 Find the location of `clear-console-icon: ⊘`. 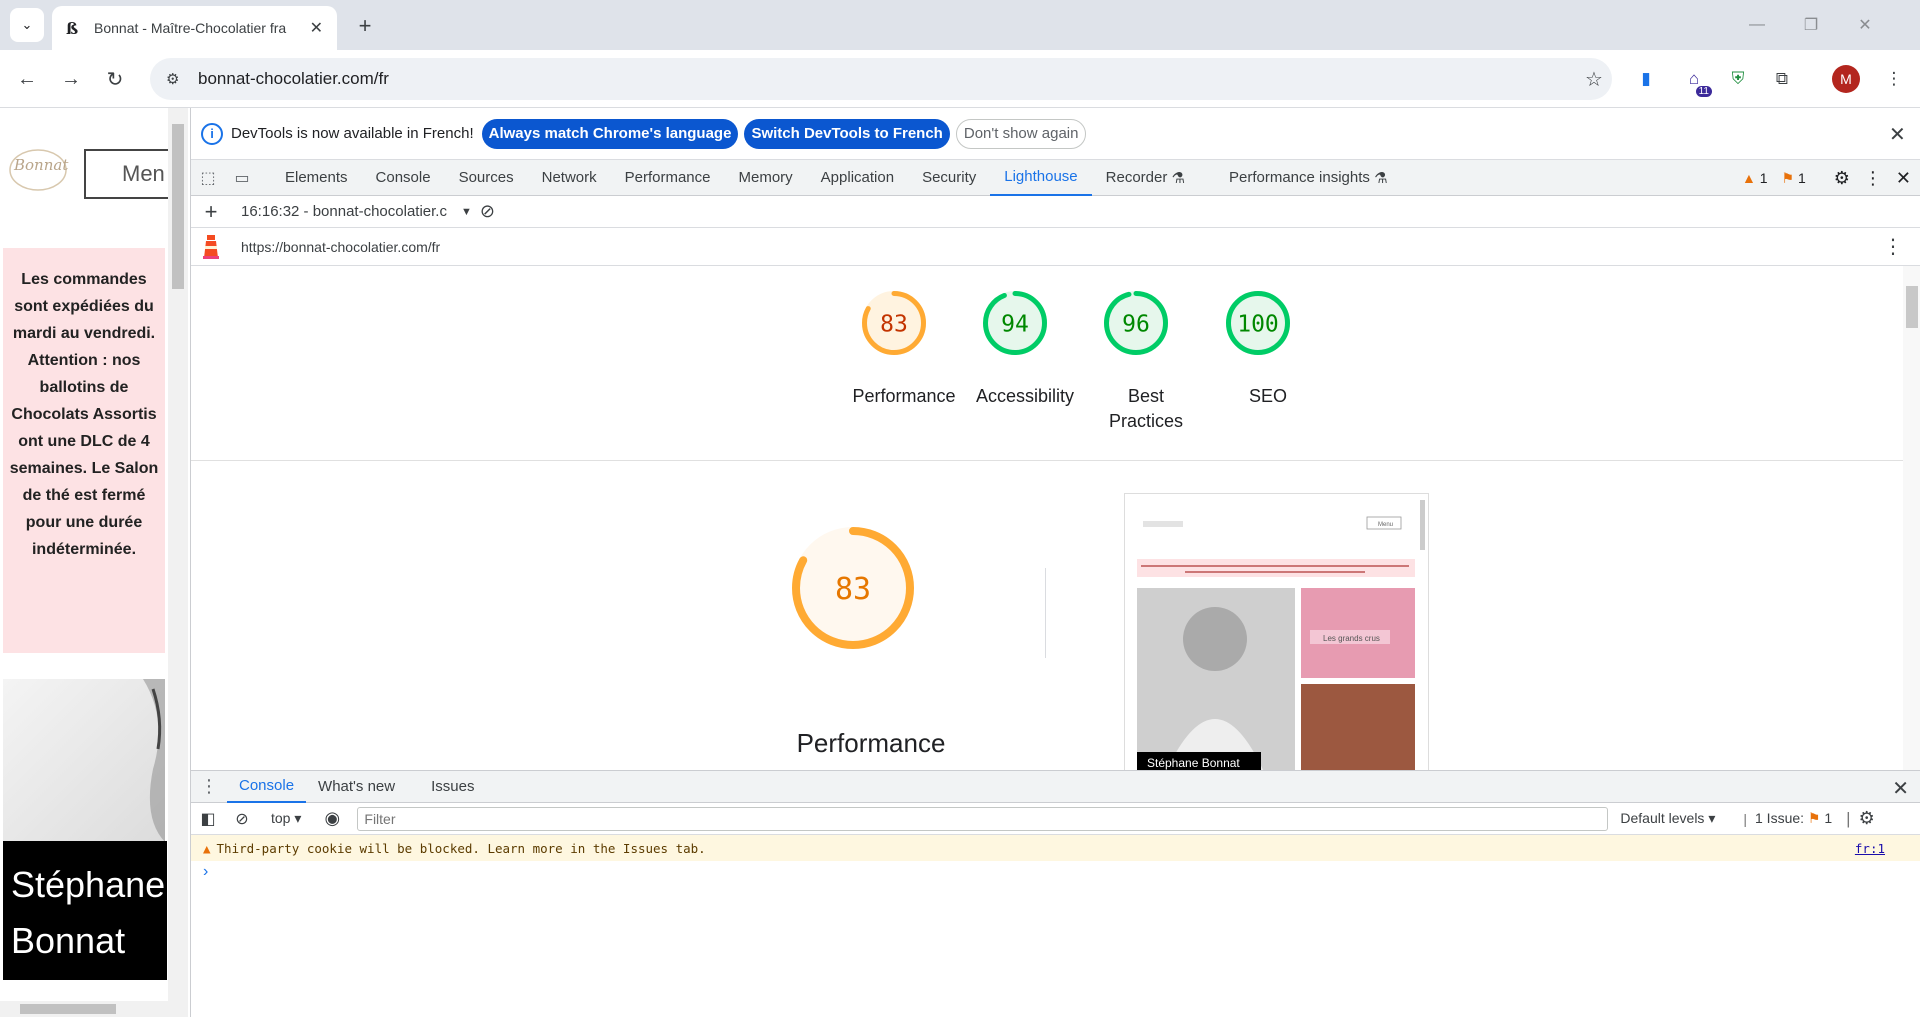

clear-console-icon: ⊘ is located at coordinates (242, 819).